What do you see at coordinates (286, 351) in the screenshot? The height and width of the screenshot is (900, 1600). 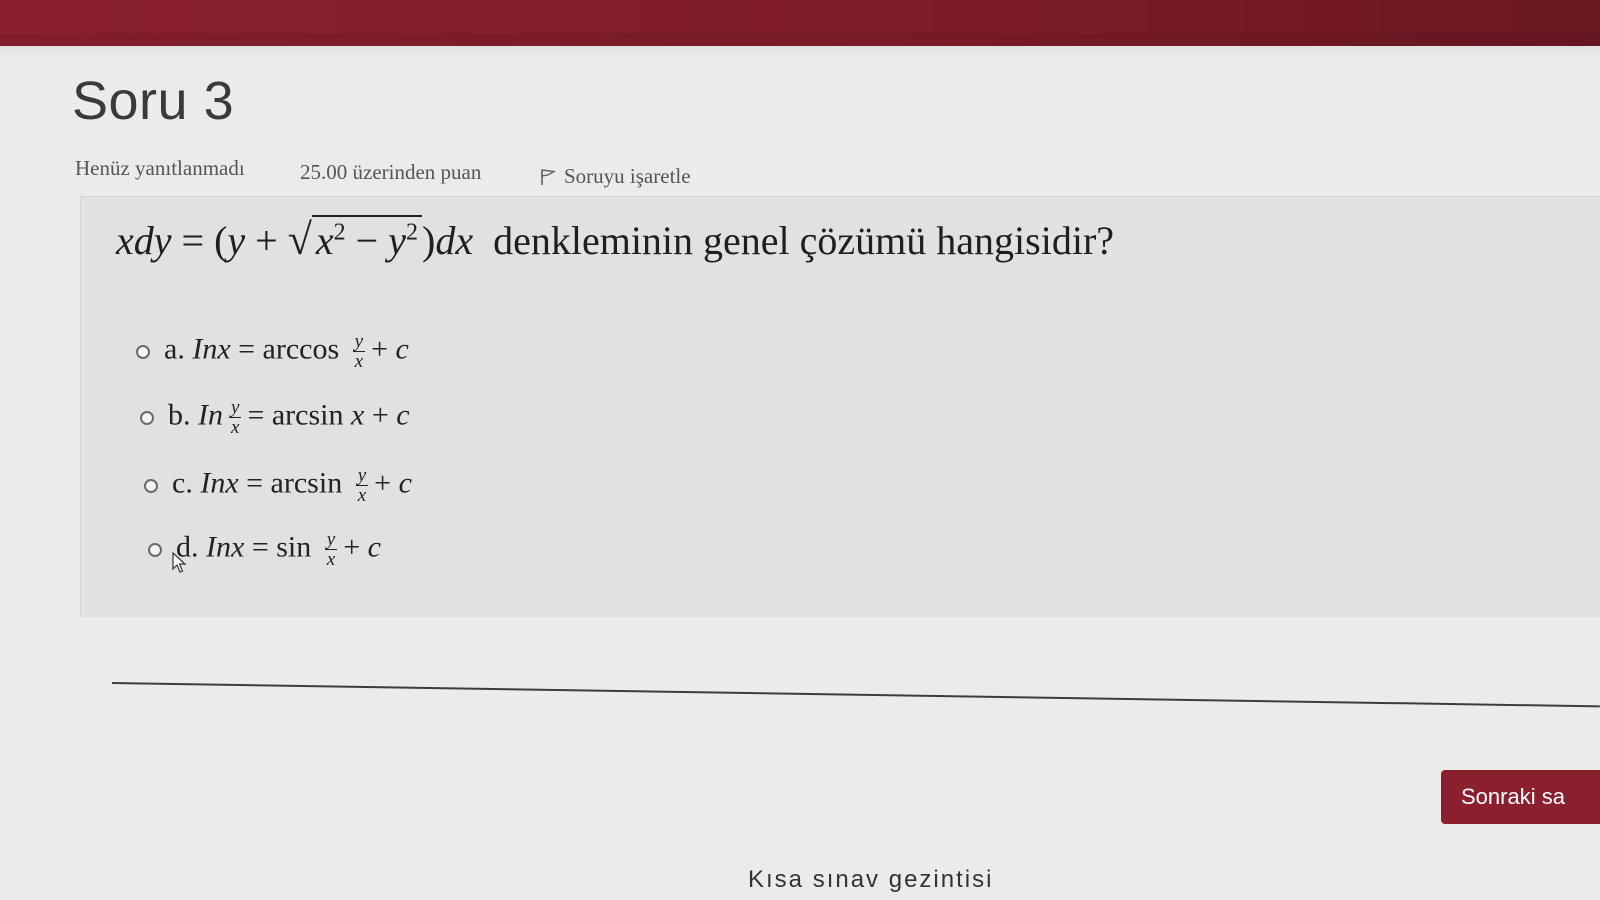 I see `option-label-a: a. Inx = arccos y x + c` at bounding box center [286, 351].